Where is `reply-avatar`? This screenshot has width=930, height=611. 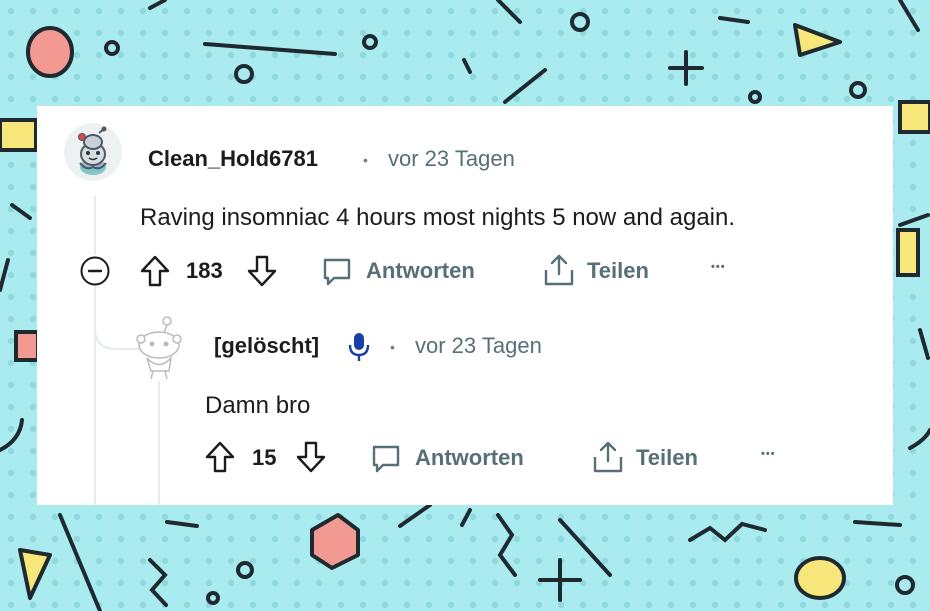 reply-avatar is located at coordinates (157, 346).